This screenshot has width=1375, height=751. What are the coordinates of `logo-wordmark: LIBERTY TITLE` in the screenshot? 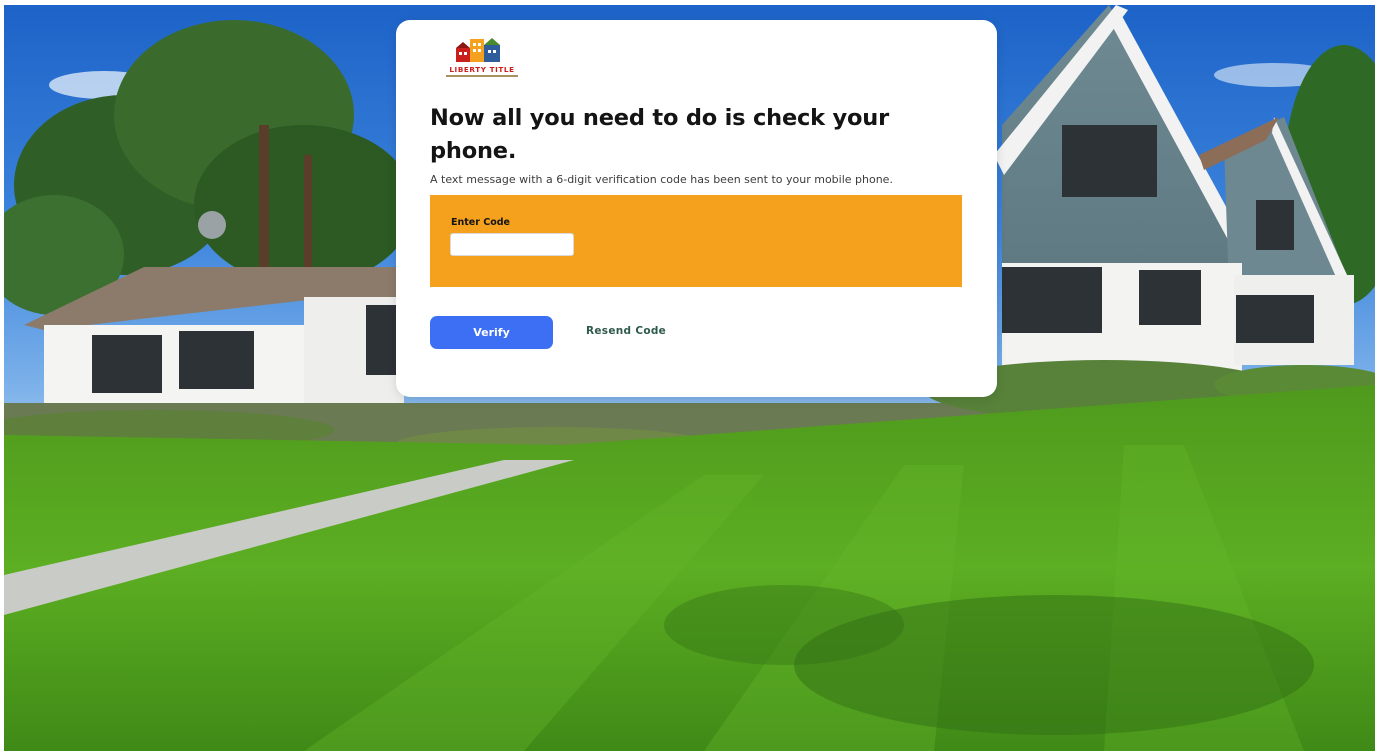 It's located at (482, 69).